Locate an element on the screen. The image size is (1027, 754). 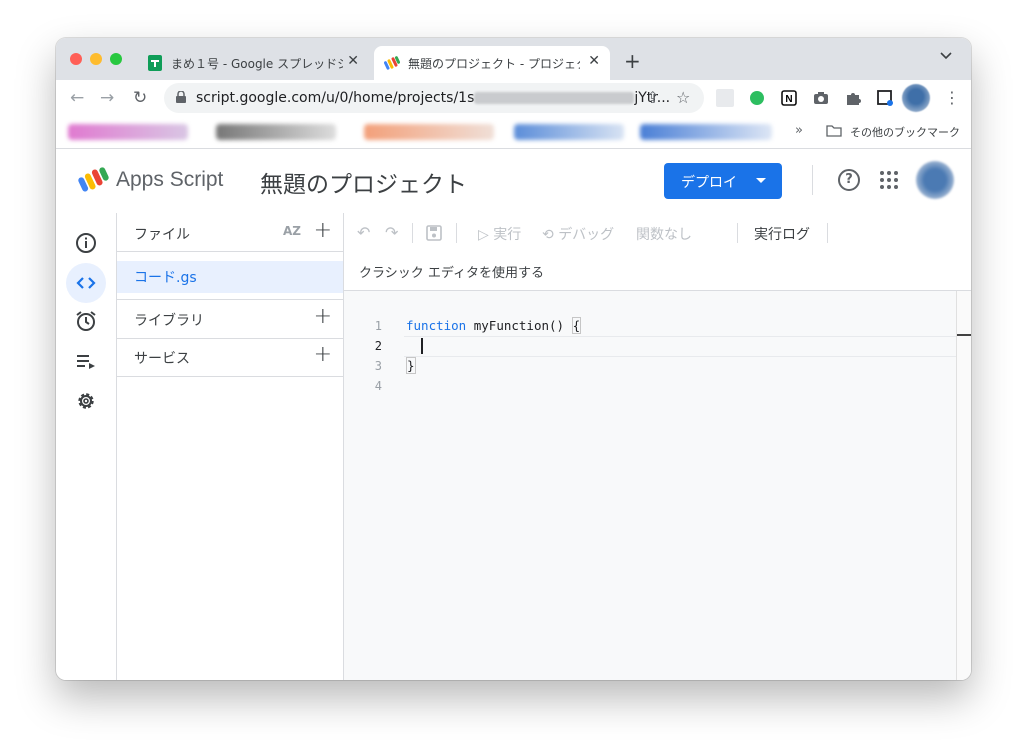
bookmarks-overflow-button: » is located at coordinates (799, 130).